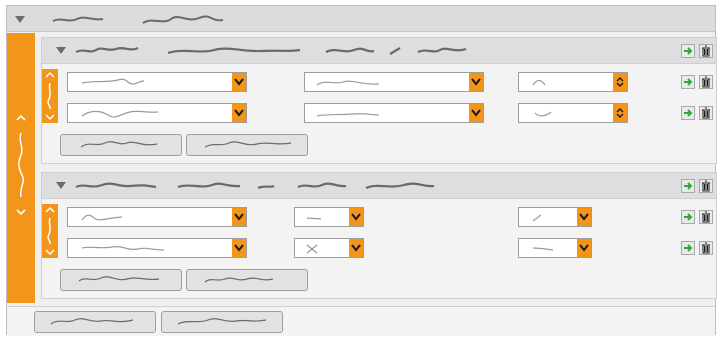 This screenshot has height=339, width=720. I want to click on add-rule-root-button, so click(95, 322).